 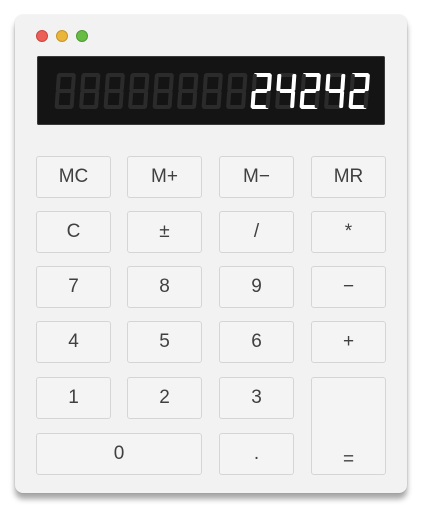 I want to click on sign-toggle-button: ±, so click(x=164, y=232).